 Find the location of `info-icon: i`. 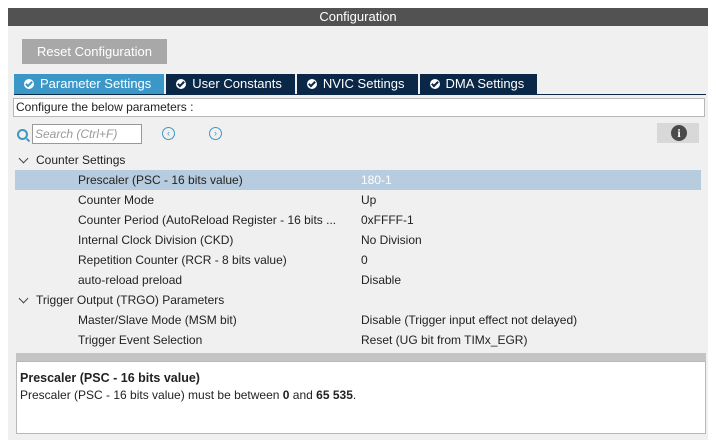

info-icon: i is located at coordinates (679, 133).